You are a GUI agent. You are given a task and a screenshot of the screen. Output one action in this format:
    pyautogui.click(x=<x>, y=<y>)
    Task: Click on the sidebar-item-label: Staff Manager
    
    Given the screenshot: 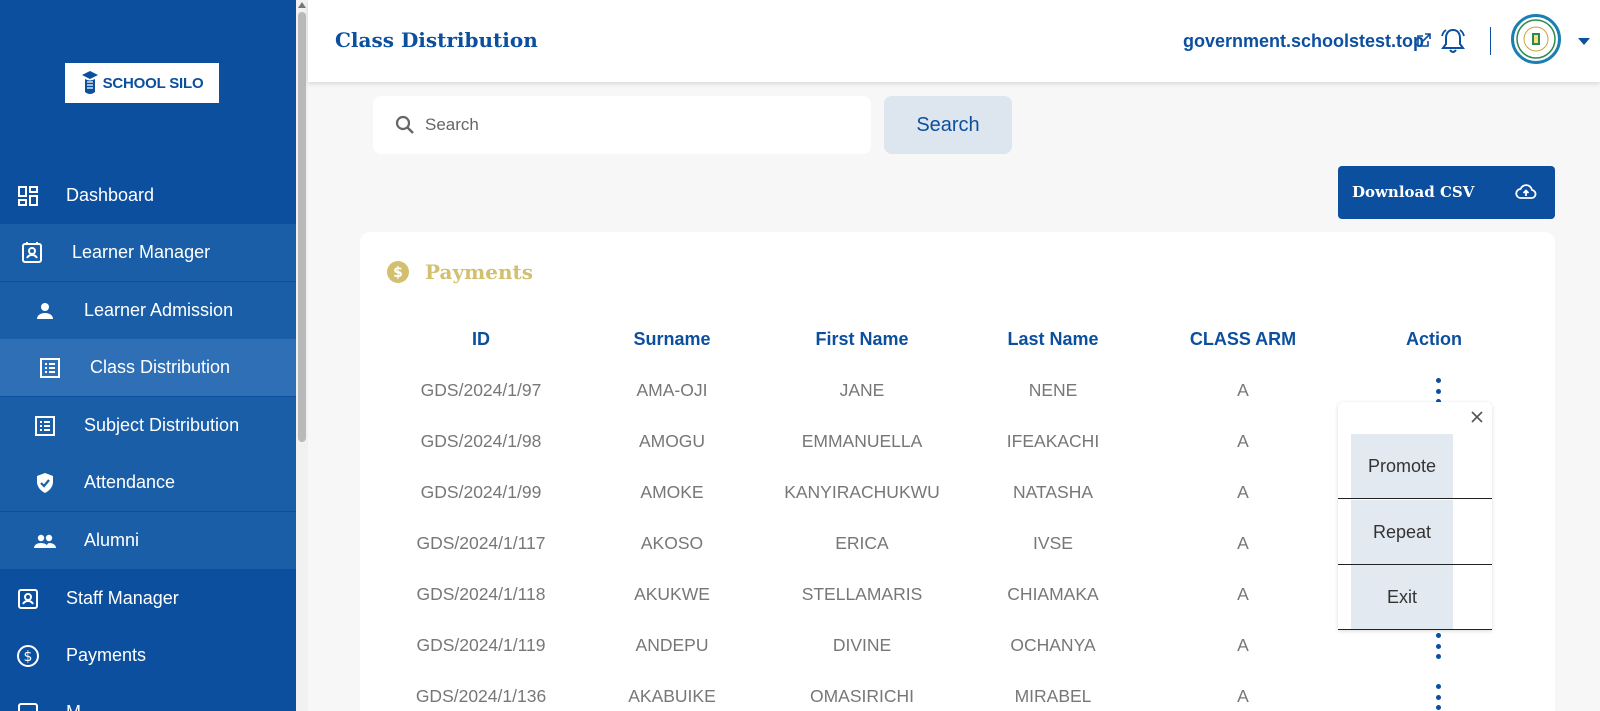 What is the action you would take?
    pyautogui.click(x=122, y=598)
    